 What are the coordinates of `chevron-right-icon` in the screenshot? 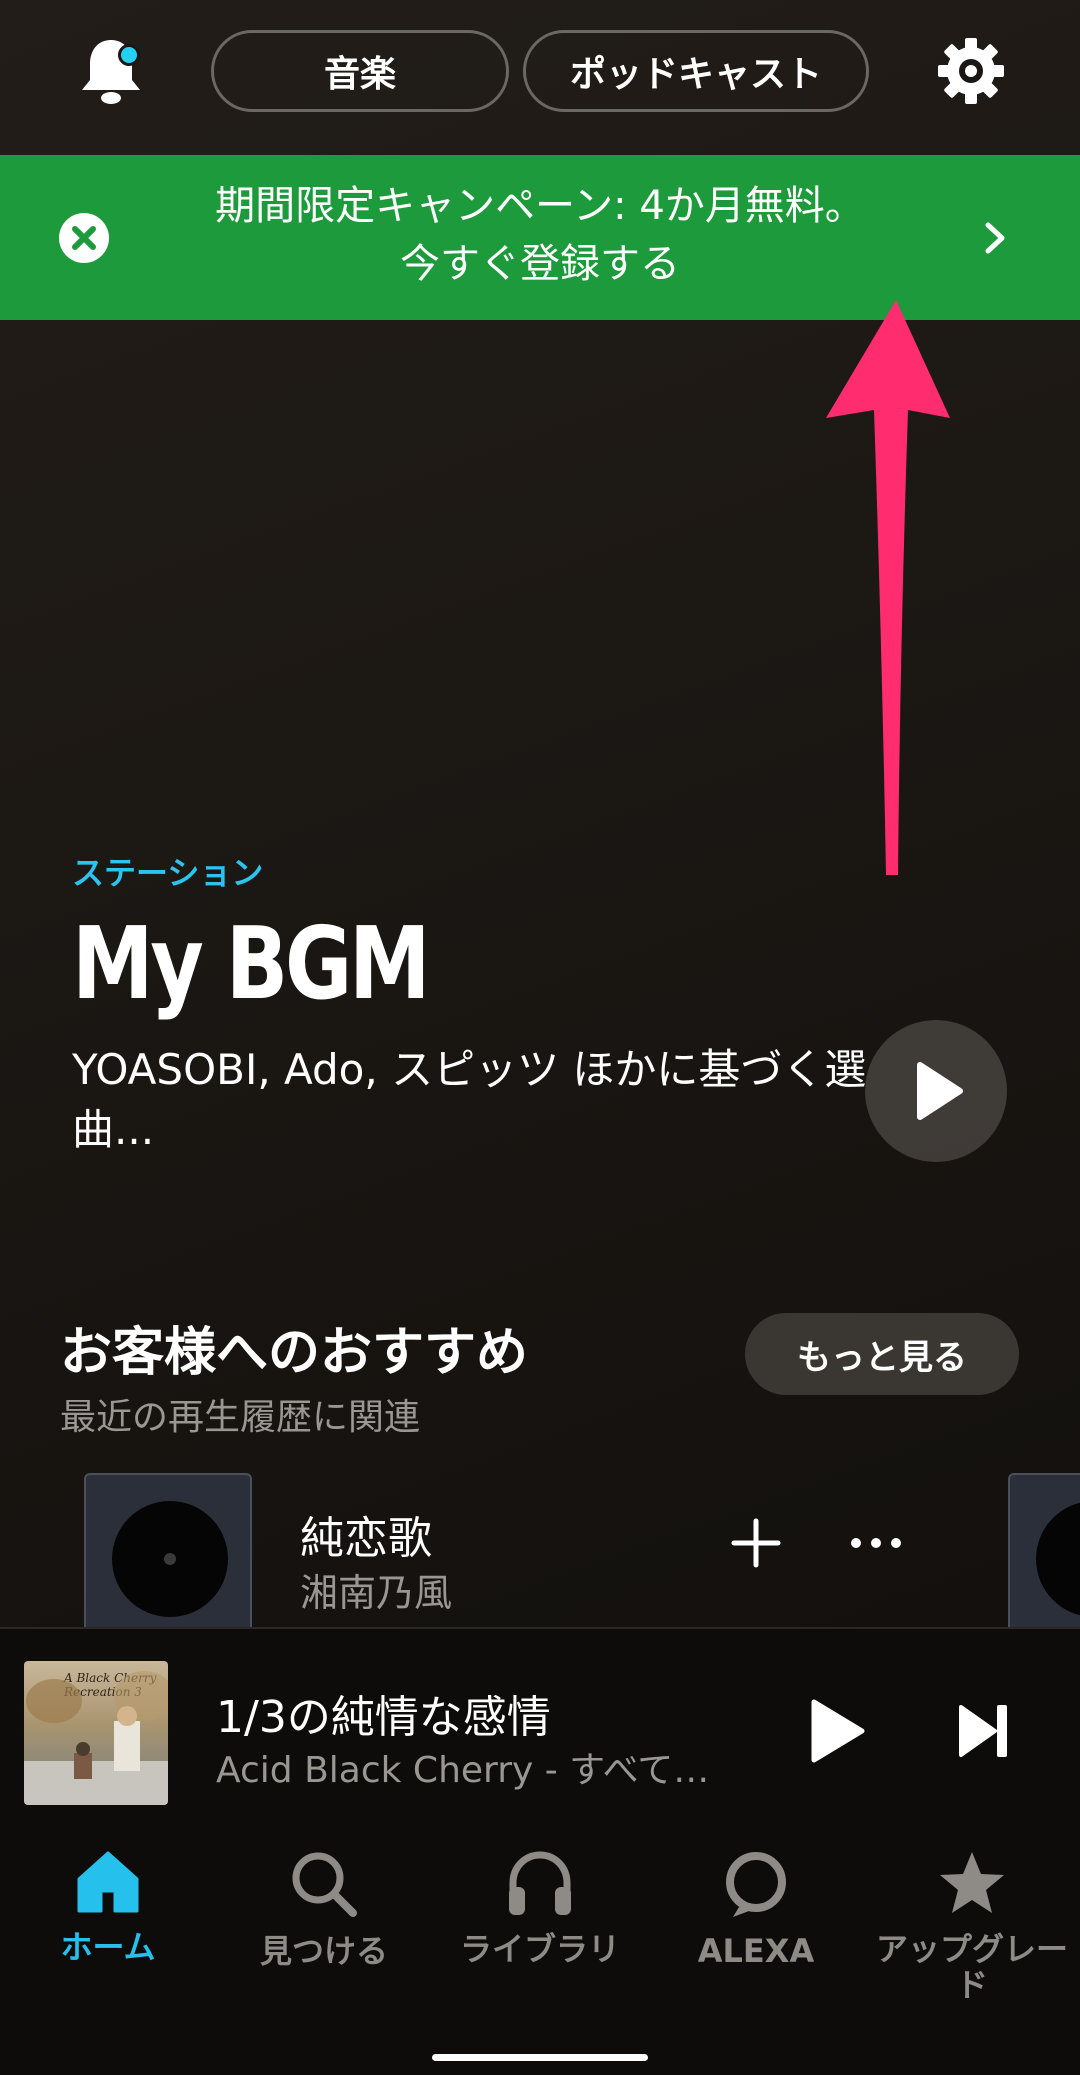 It's located at (995, 238).